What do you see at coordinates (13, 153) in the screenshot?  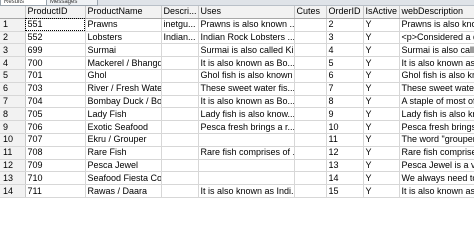 I see `row-number: 11` at bounding box center [13, 153].